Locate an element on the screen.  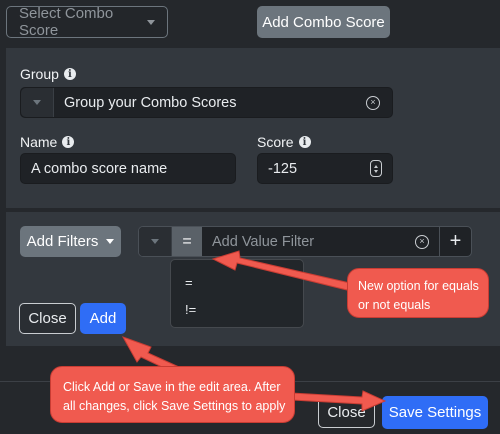
group-select: Group your Combo Scores × is located at coordinates (206, 102).